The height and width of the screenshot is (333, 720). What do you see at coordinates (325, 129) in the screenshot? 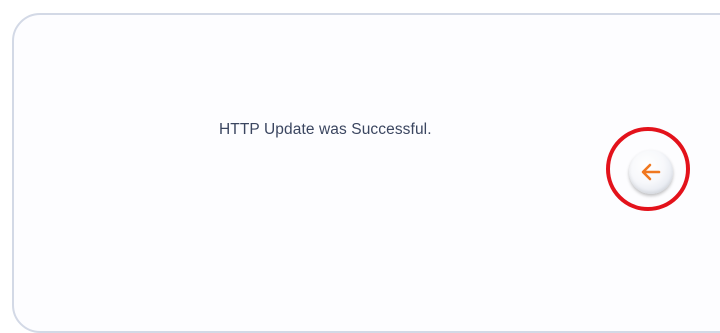
I see `status-message: HTTP Update was Successful.` at bounding box center [325, 129].